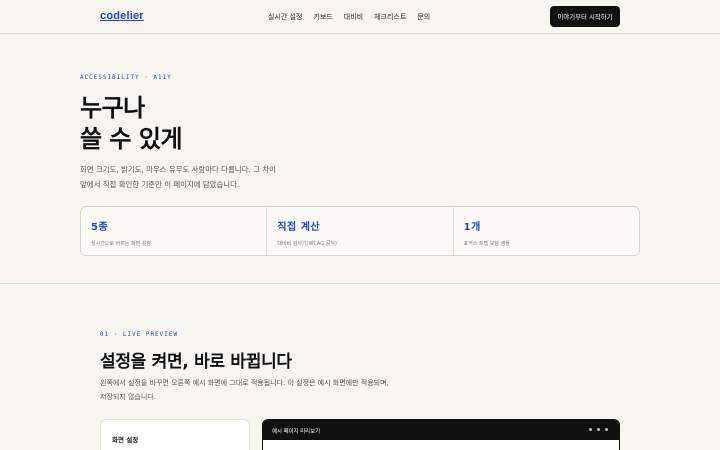 This screenshot has width=720, height=450. Describe the element at coordinates (285, 17) in the screenshot. I see `nav-item-live-settings: 실시간 설정` at that location.